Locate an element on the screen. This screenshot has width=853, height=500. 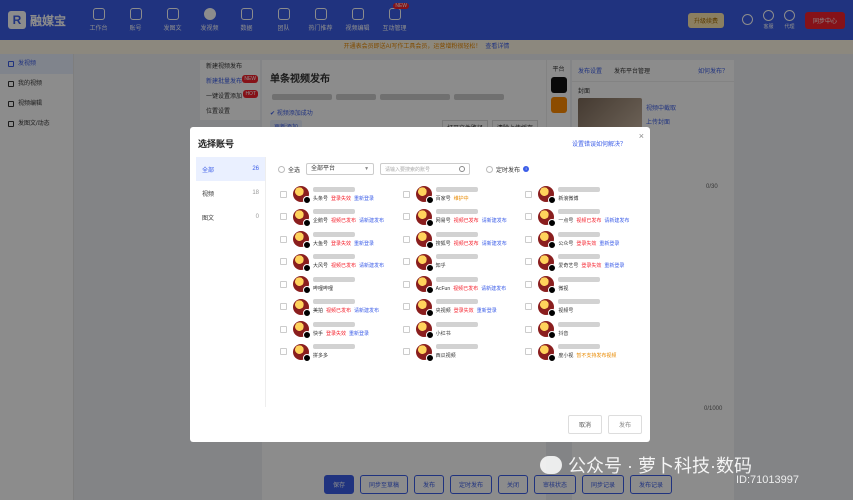
settings-error-help-link: 设置错误如何解决？ is located at coordinates (599, 143).